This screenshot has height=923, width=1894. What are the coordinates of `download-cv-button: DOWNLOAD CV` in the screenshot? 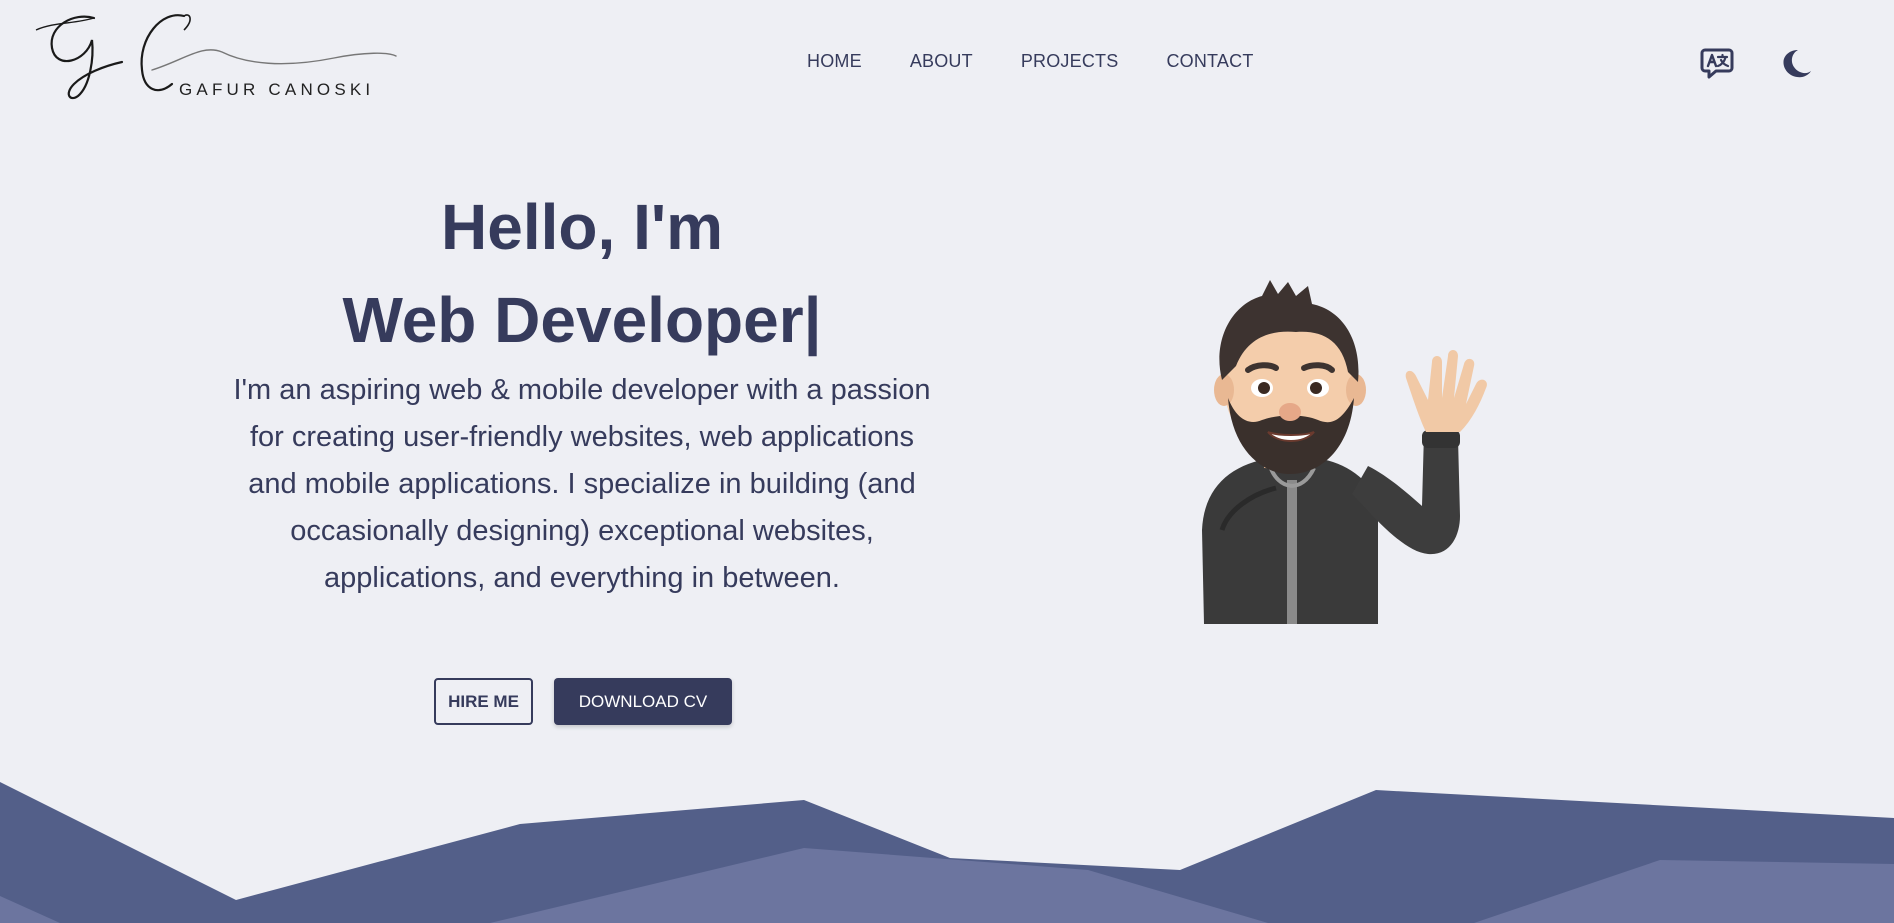 It's located at (643, 701).